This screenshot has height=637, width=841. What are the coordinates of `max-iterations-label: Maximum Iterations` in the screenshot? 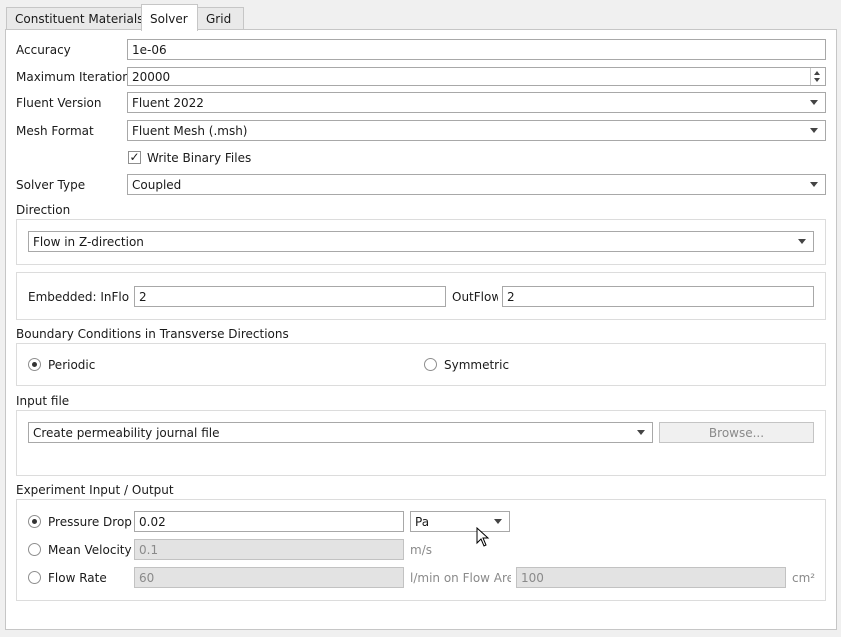 It's located at (76, 77).